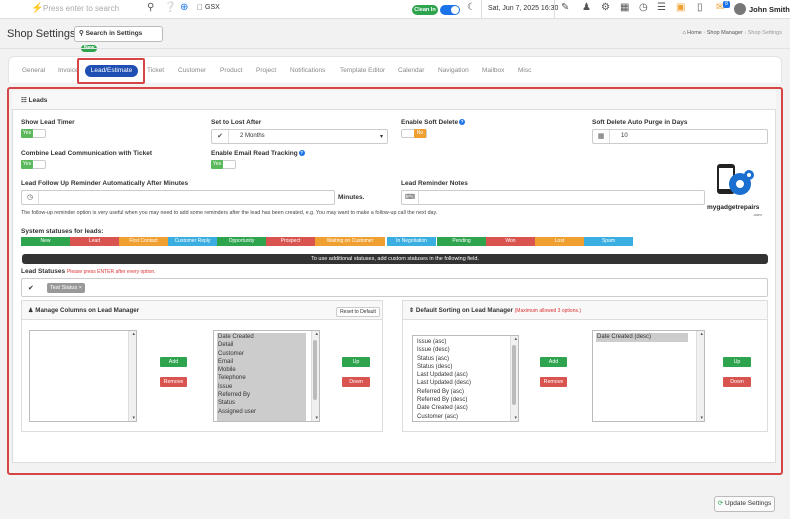 Image resolution: width=790 pixels, height=519 pixels. I want to click on tab-lead-estimate: Lead/Estimate, so click(111, 71).